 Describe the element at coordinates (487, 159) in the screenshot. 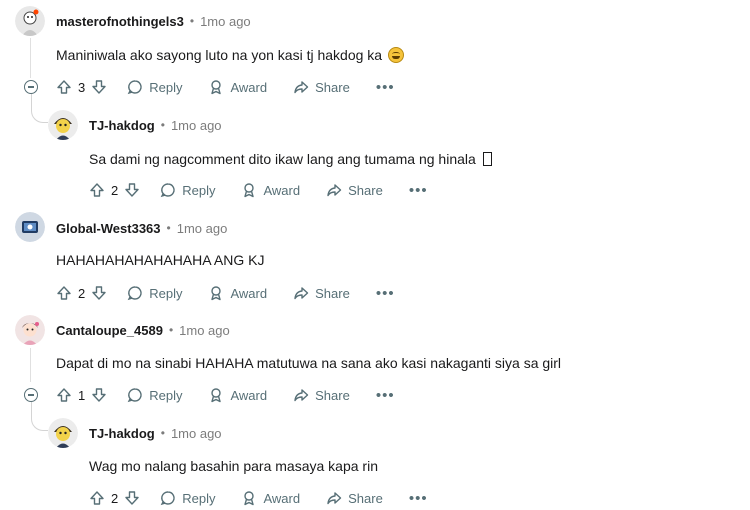

I see `missing-glyph-icon` at that location.